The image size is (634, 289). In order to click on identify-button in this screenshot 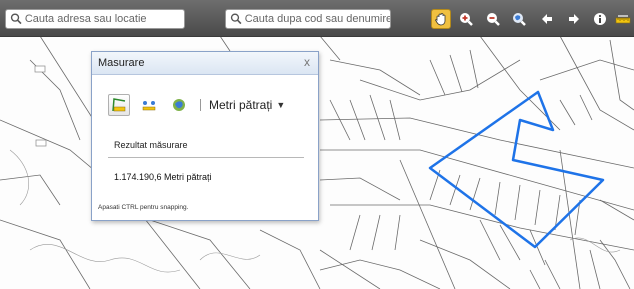, I will do `click(600, 19)`.